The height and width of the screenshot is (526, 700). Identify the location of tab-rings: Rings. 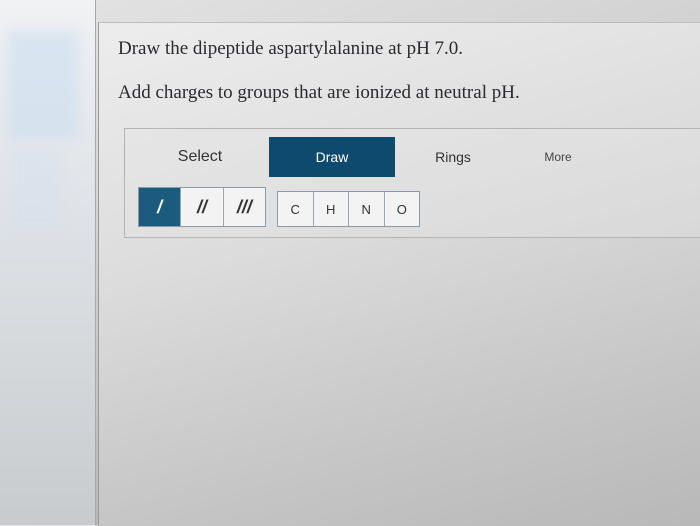
(453, 157).